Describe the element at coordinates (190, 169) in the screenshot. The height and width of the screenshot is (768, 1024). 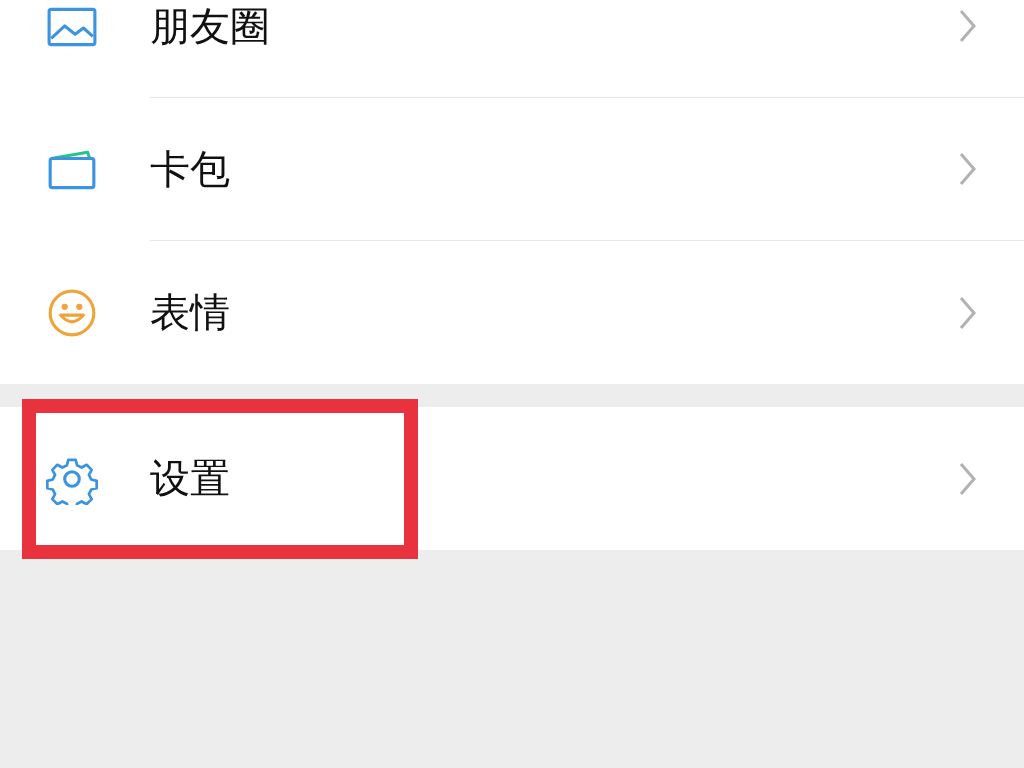
I see `menu-label: 卡包` at that location.